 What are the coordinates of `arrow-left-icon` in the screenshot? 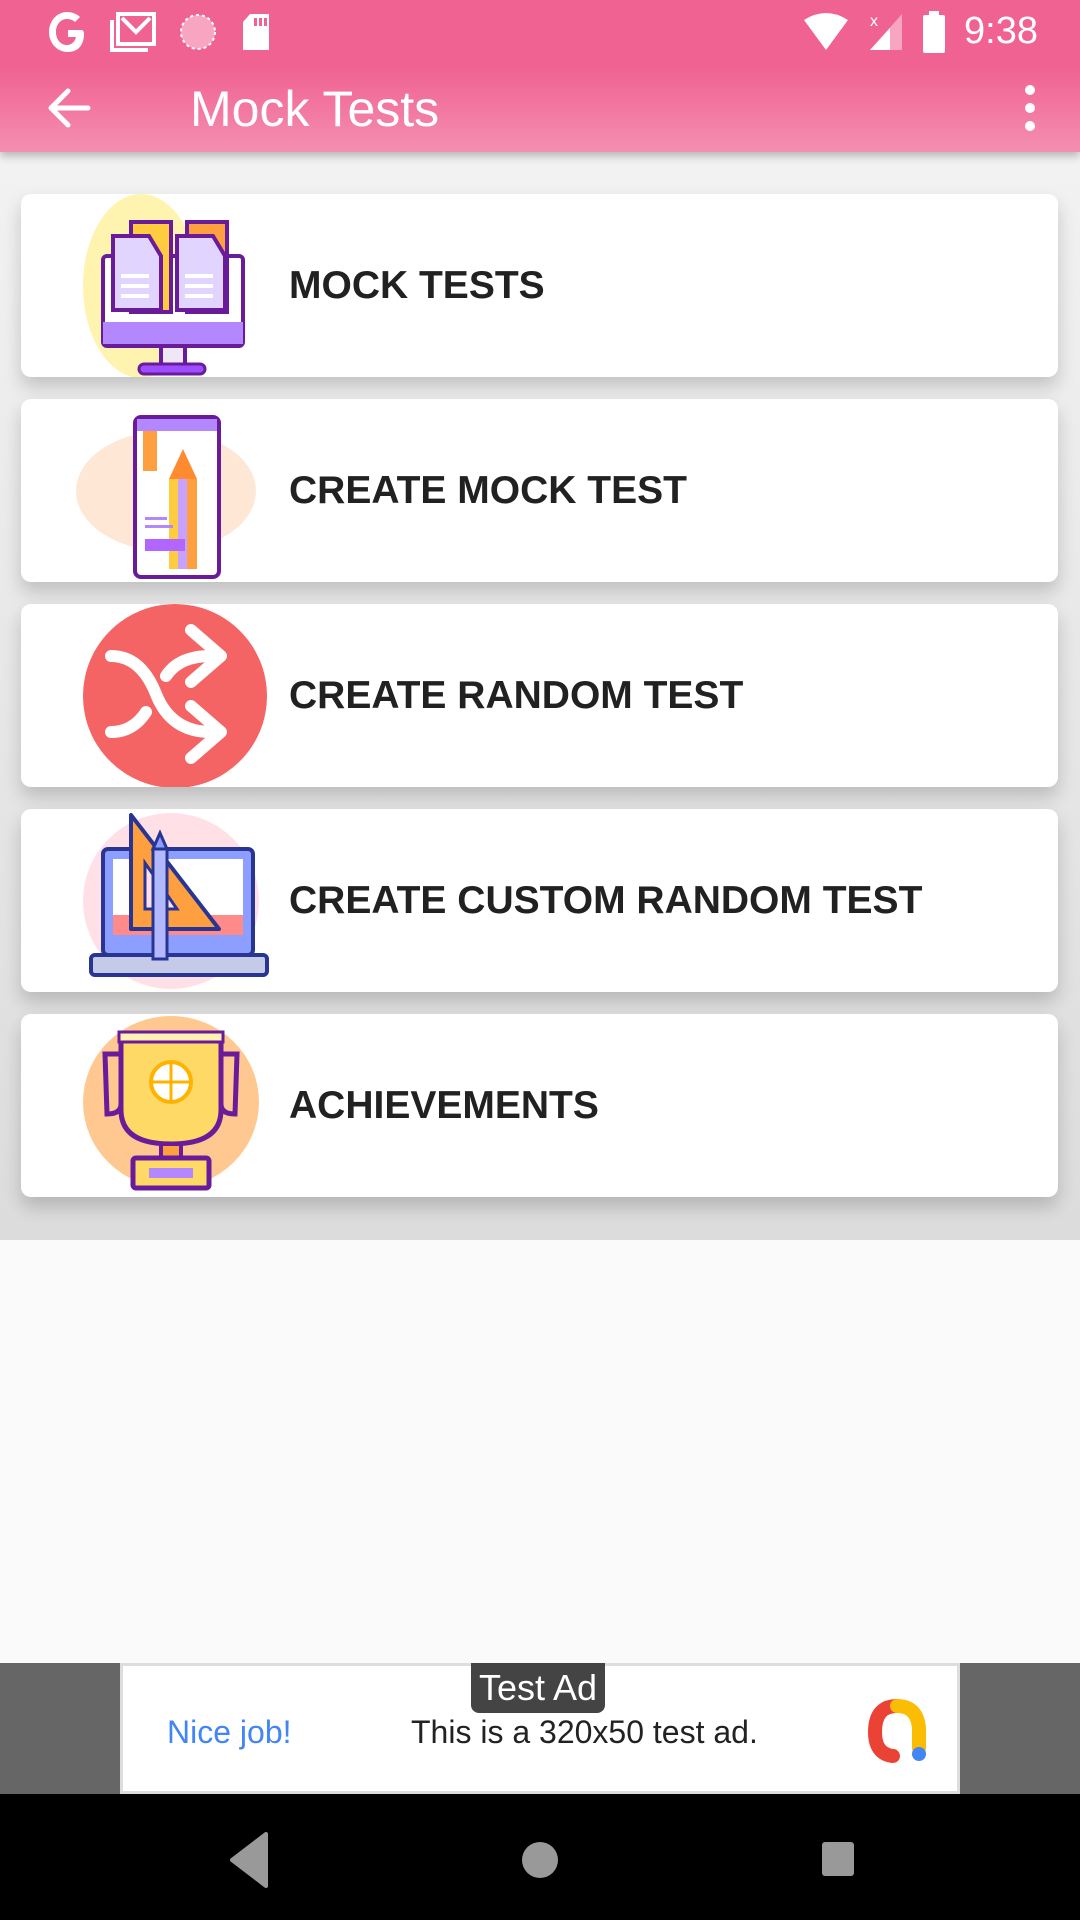 It's located at (69, 108).